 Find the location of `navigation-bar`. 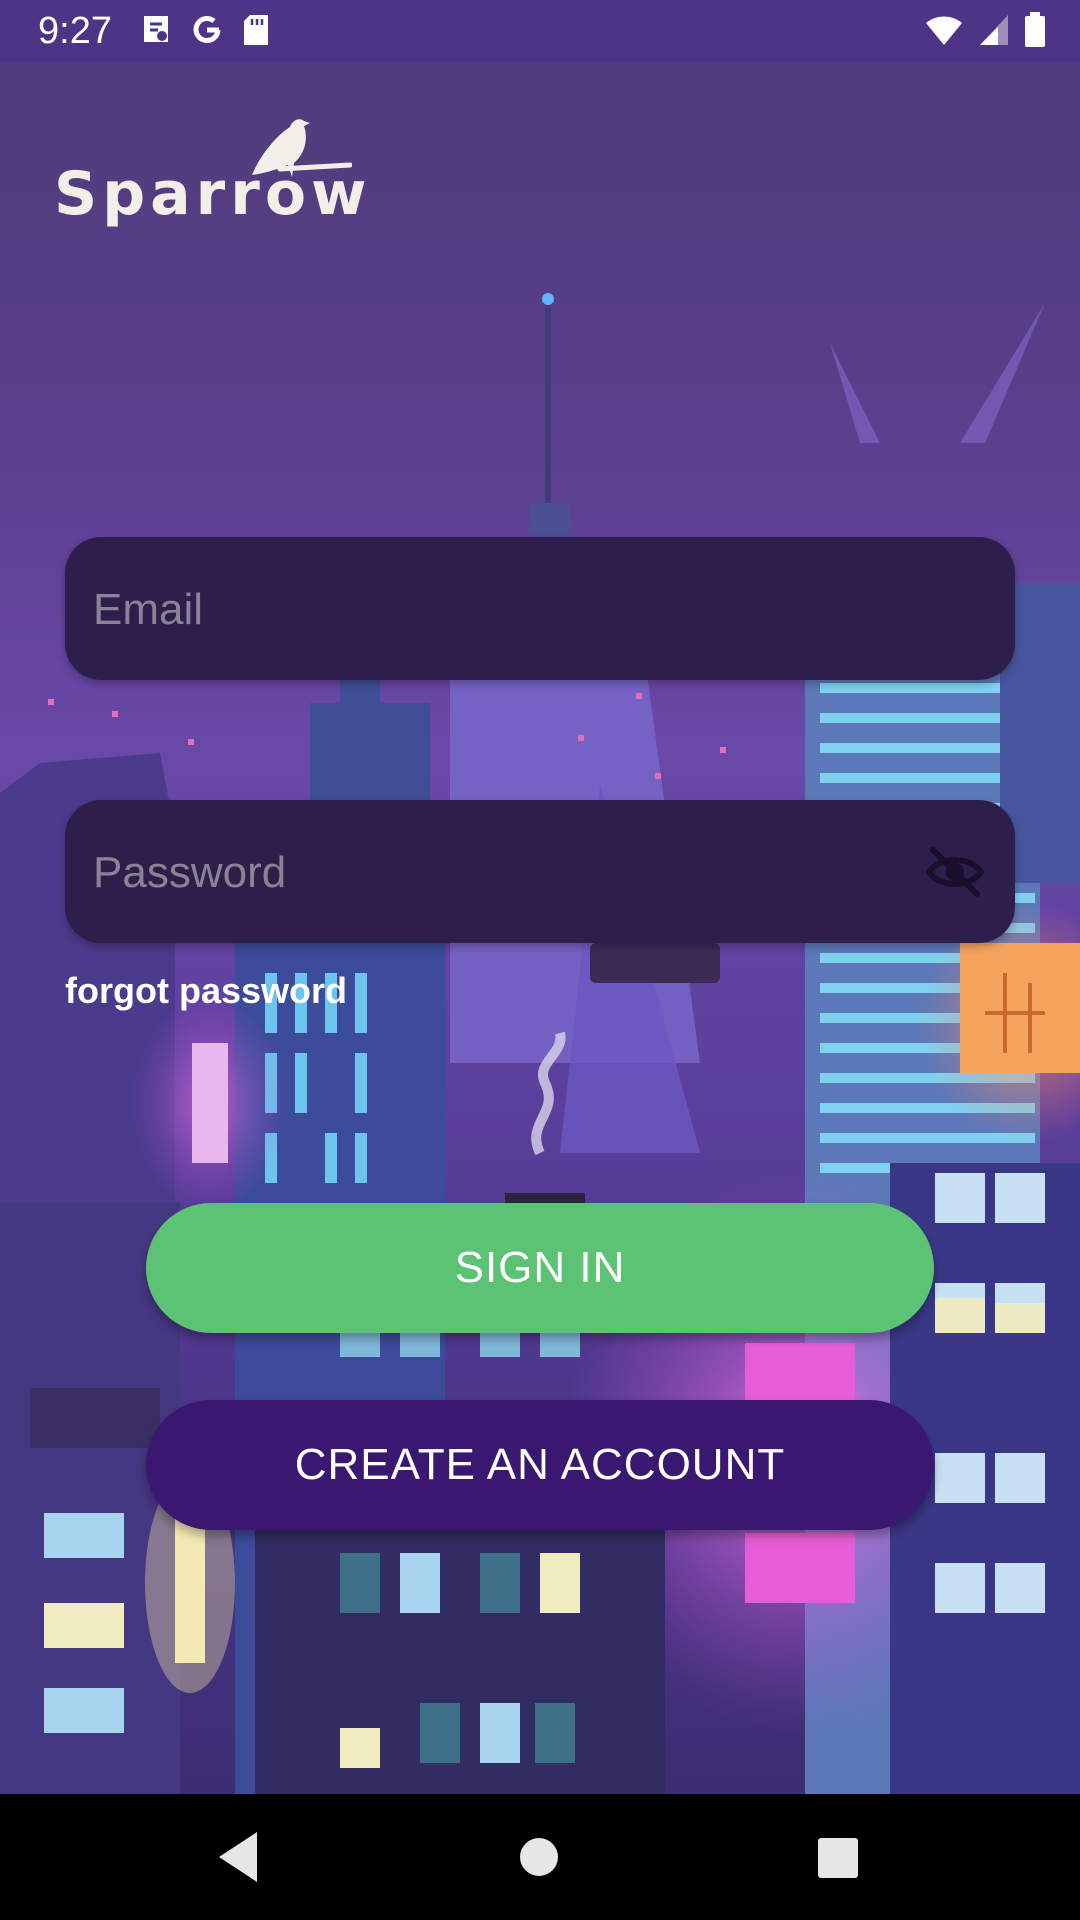

navigation-bar is located at coordinates (540, 1857).